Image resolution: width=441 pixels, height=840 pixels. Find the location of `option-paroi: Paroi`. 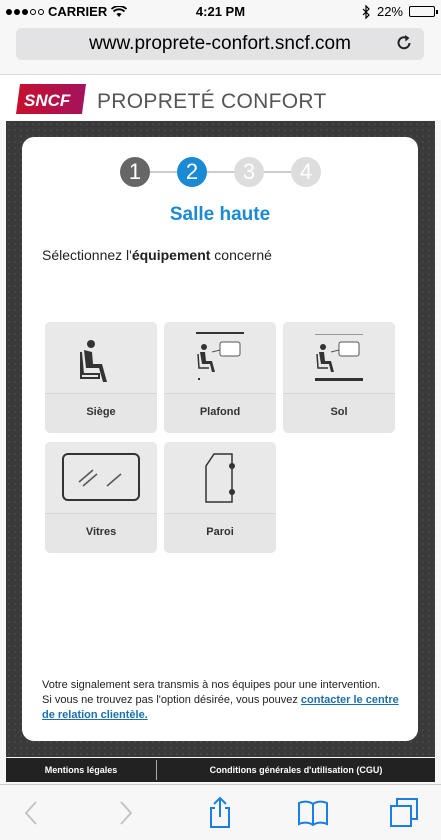

option-paroi: Paroi is located at coordinates (220, 497).